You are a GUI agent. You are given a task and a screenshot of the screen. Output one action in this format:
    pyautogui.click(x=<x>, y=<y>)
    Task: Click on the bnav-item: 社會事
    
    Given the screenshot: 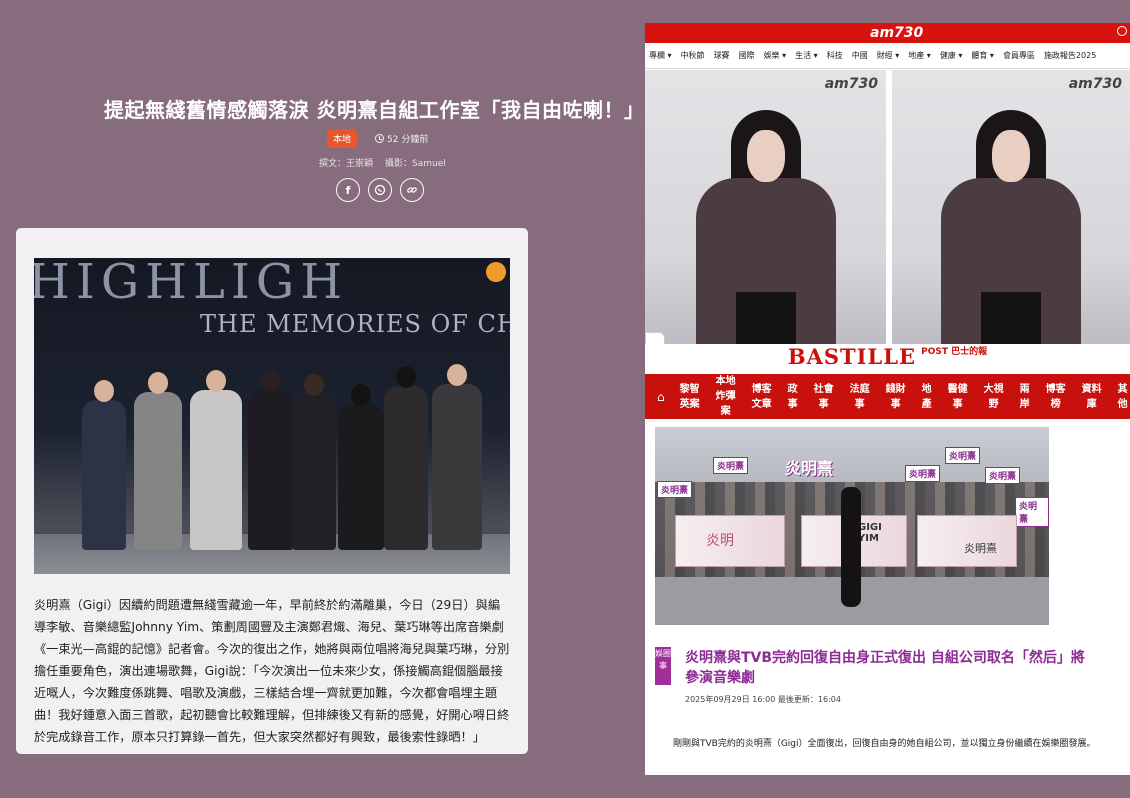 What is the action you would take?
    pyautogui.click(x=824, y=397)
    